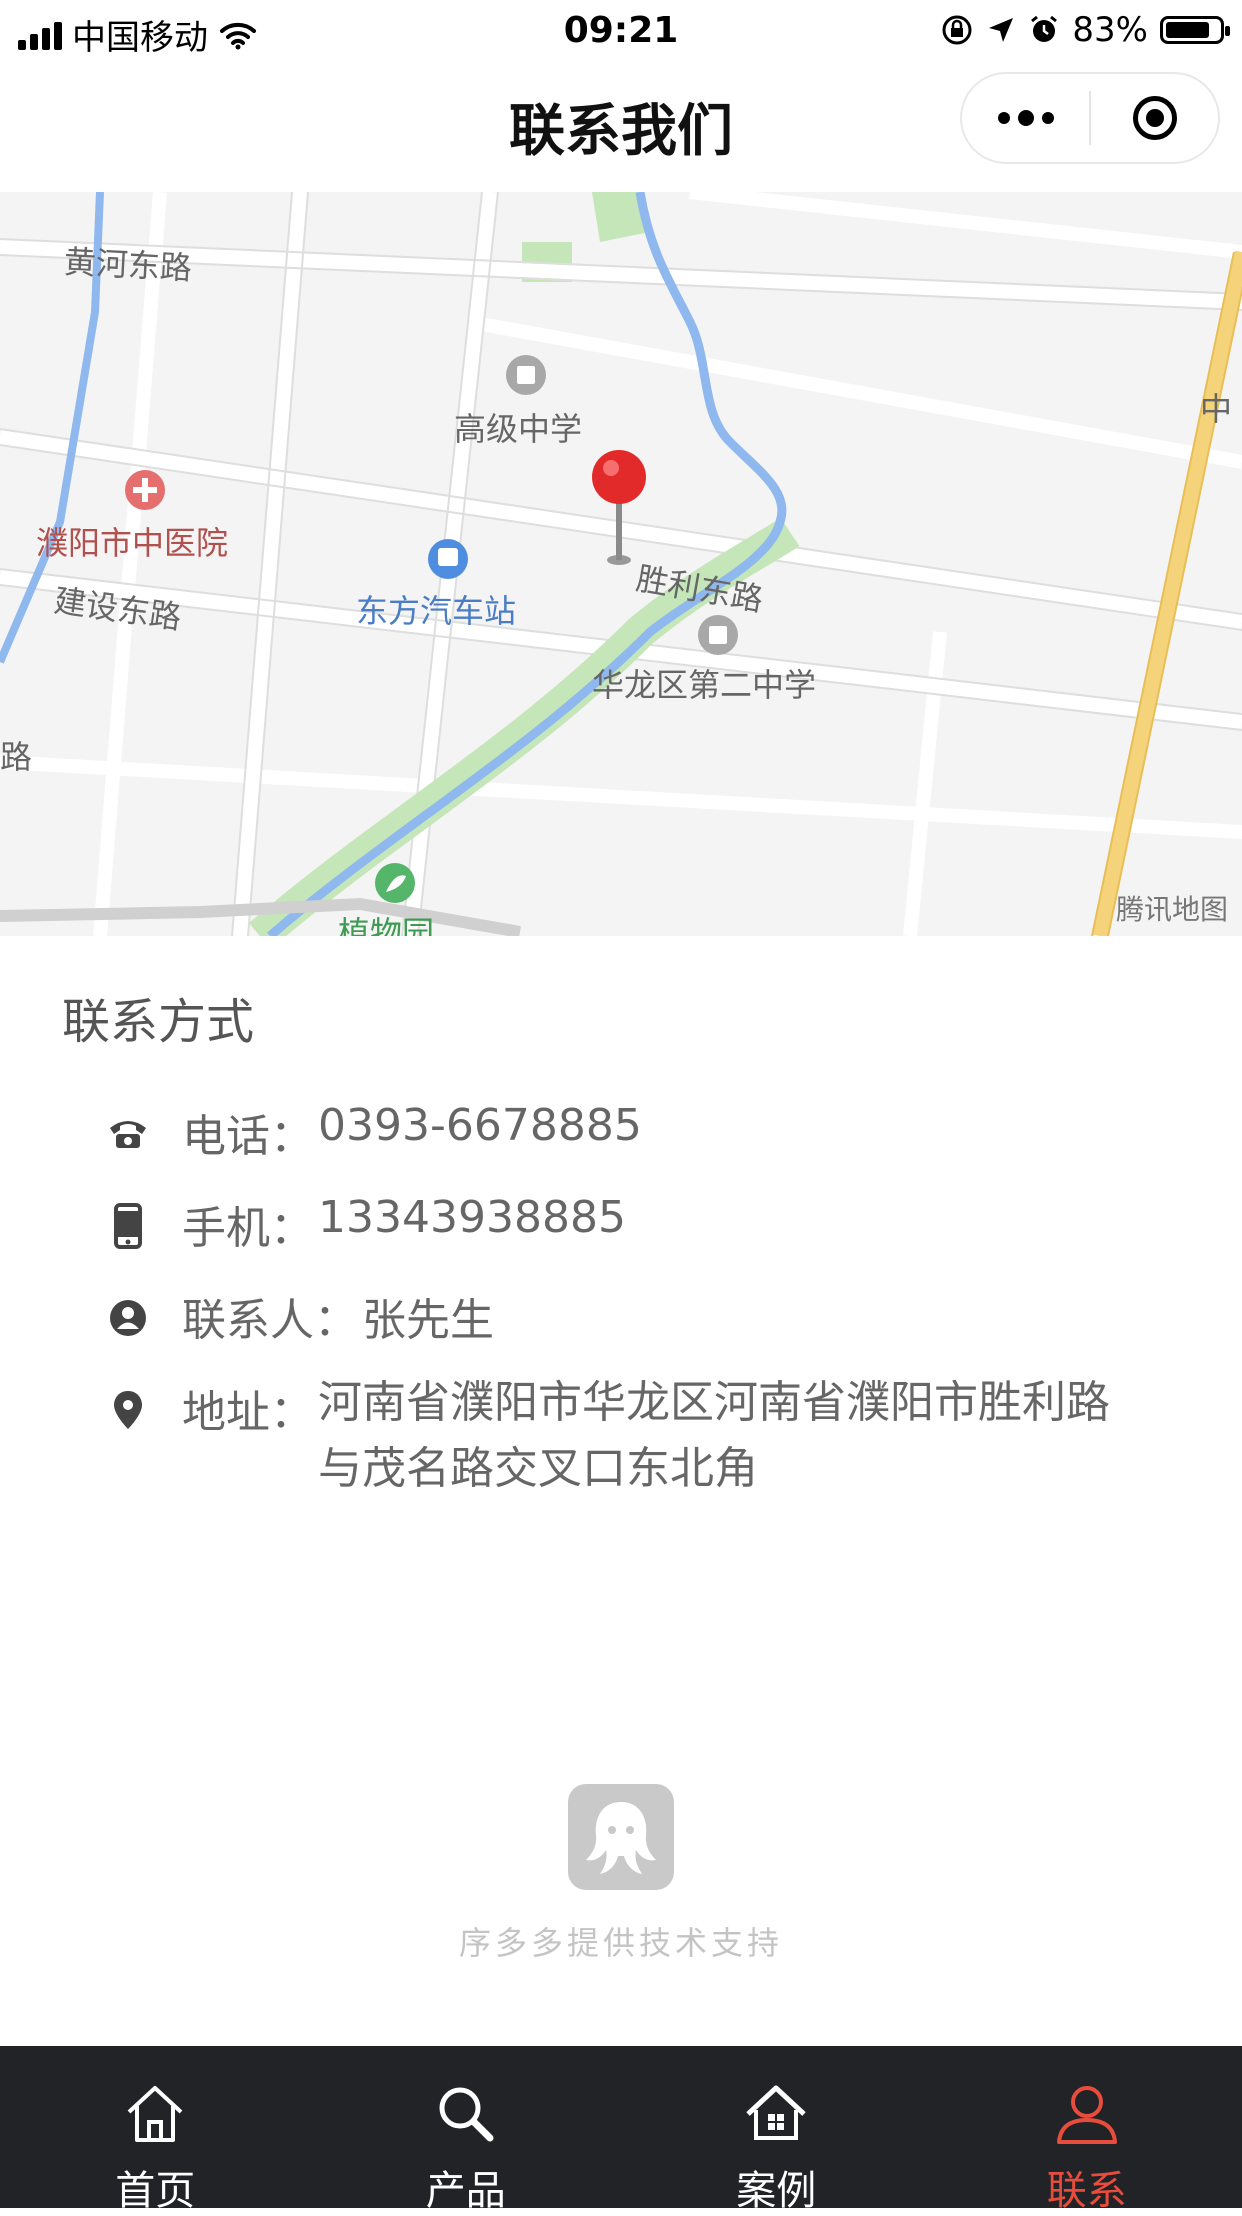 The width and height of the screenshot is (1242, 2216). Describe the element at coordinates (155, 2187) in the screenshot. I see `tab-label: 首页` at that location.